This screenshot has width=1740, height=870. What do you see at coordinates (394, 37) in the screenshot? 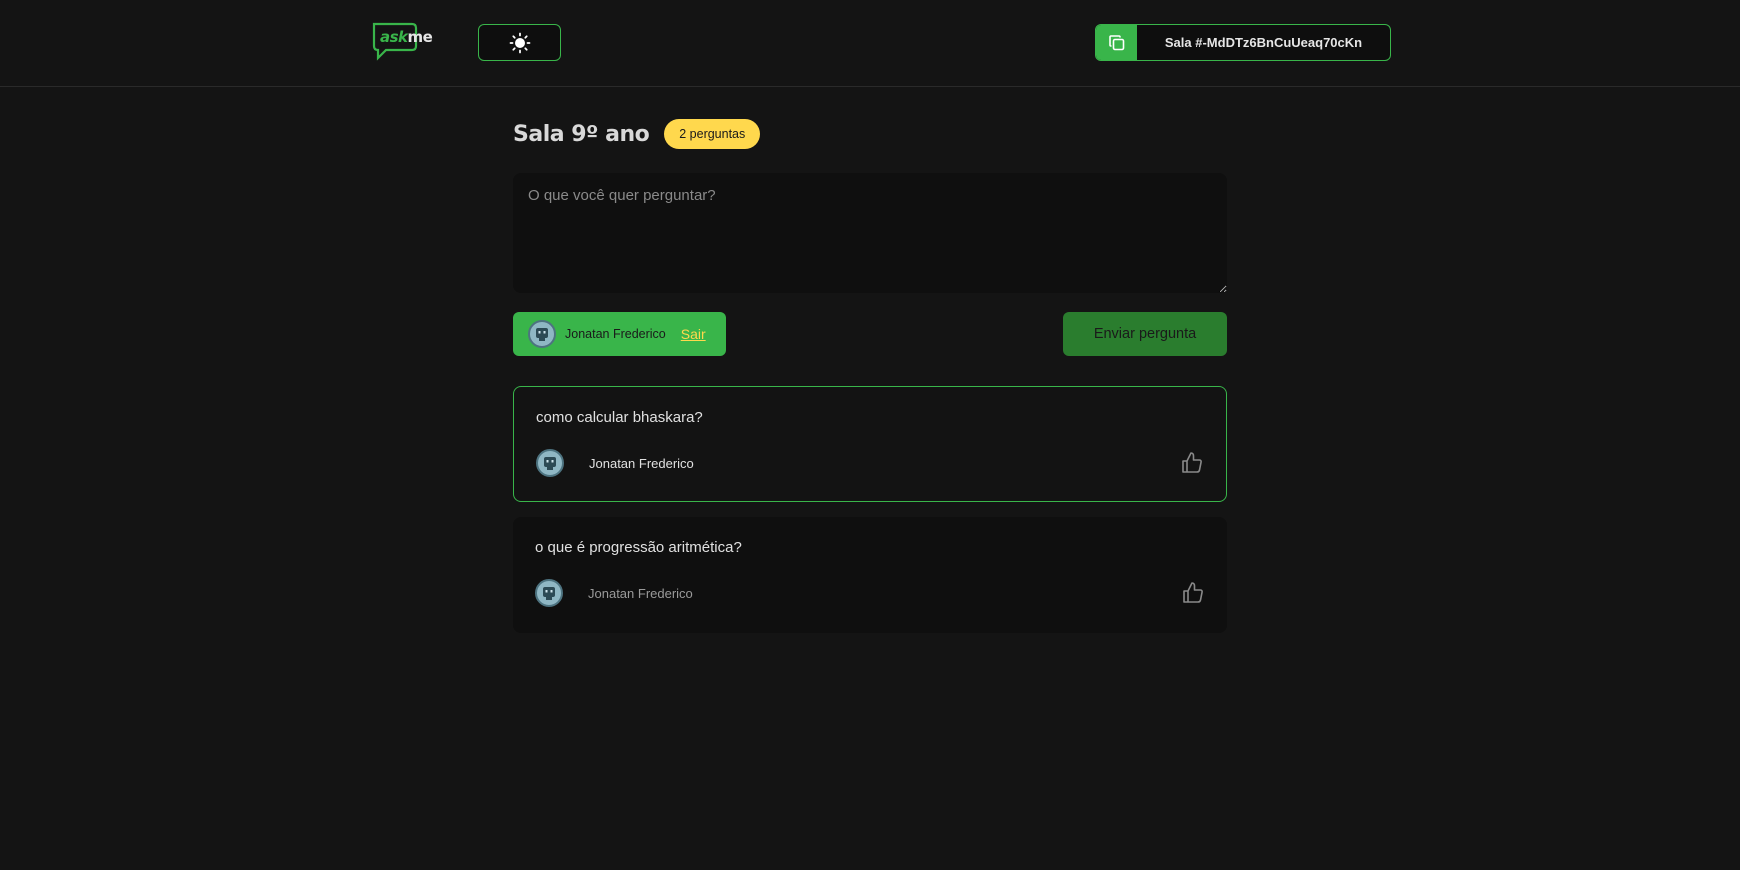
I see `logo-ask-text: ask` at bounding box center [394, 37].